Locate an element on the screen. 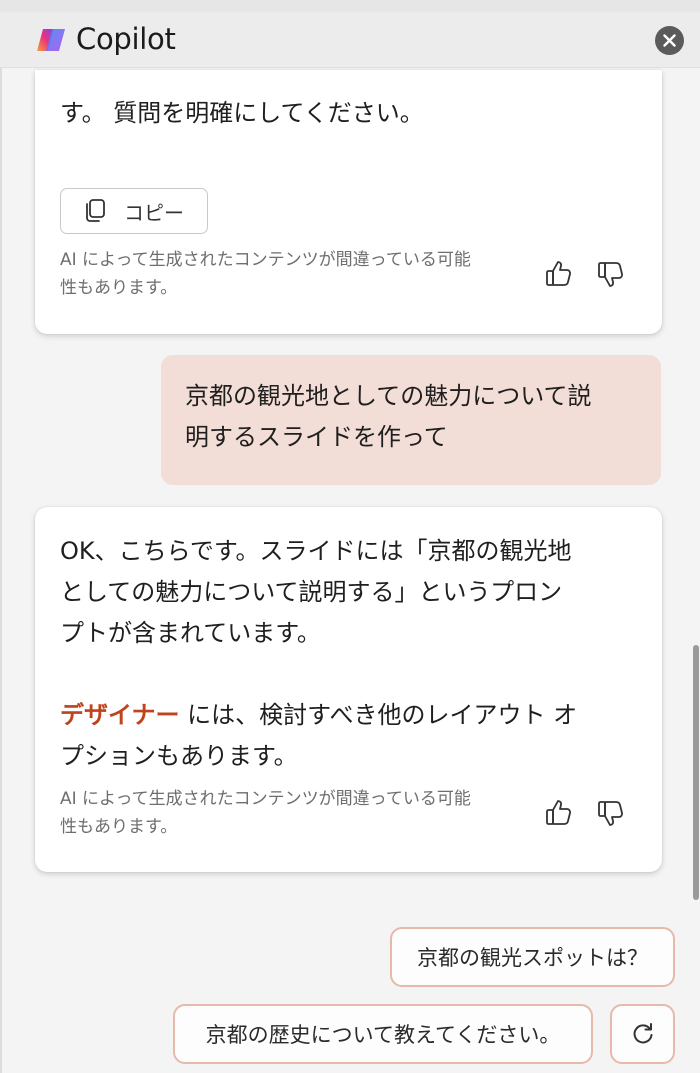 The height and width of the screenshot is (1073, 700). panel-left-border is located at coordinates (1, 570).